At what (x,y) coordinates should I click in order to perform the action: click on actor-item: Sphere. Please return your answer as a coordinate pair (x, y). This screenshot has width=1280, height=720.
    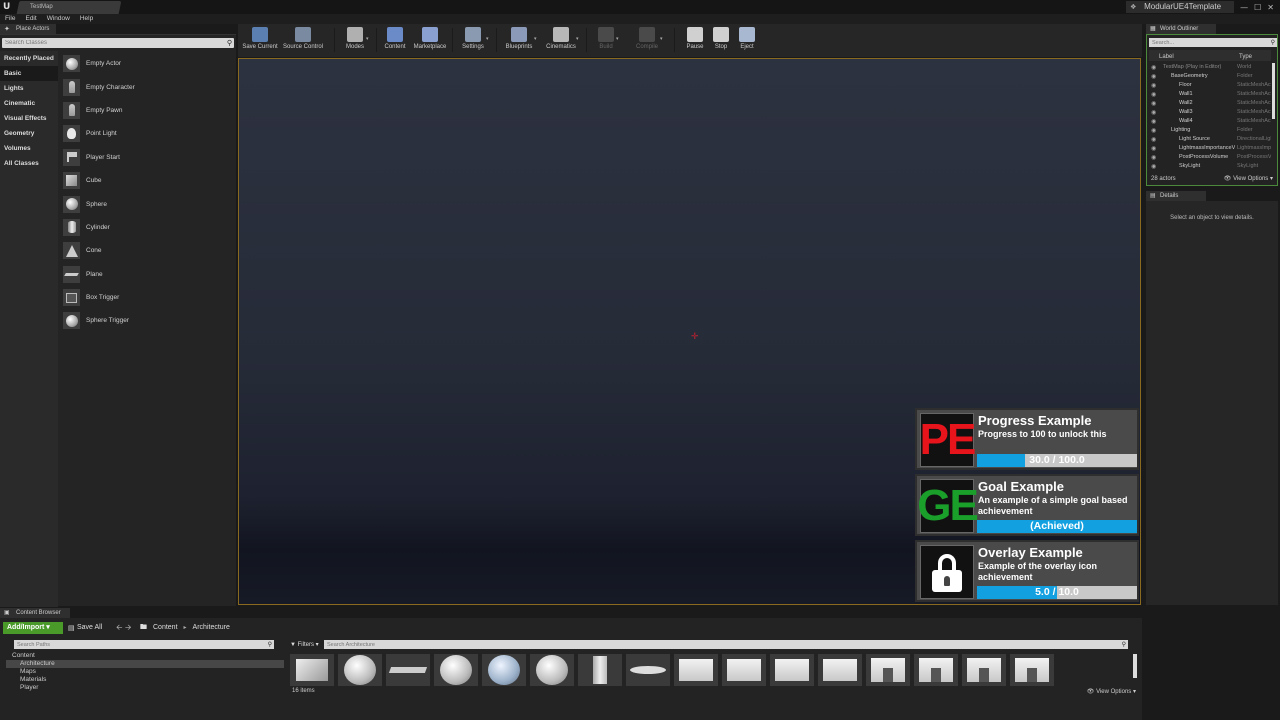
    Looking at the image, I should click on (148, 203).